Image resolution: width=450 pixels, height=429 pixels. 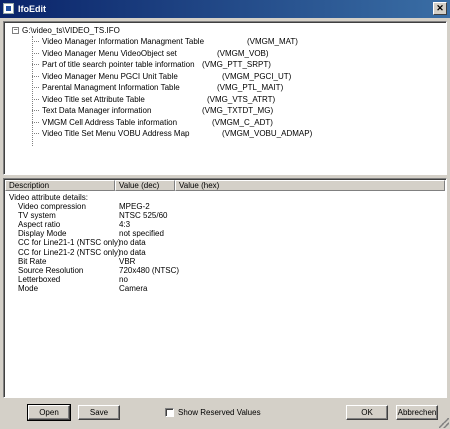 I want to click on row-value-dec: VBR, so click(x=127, y=261).